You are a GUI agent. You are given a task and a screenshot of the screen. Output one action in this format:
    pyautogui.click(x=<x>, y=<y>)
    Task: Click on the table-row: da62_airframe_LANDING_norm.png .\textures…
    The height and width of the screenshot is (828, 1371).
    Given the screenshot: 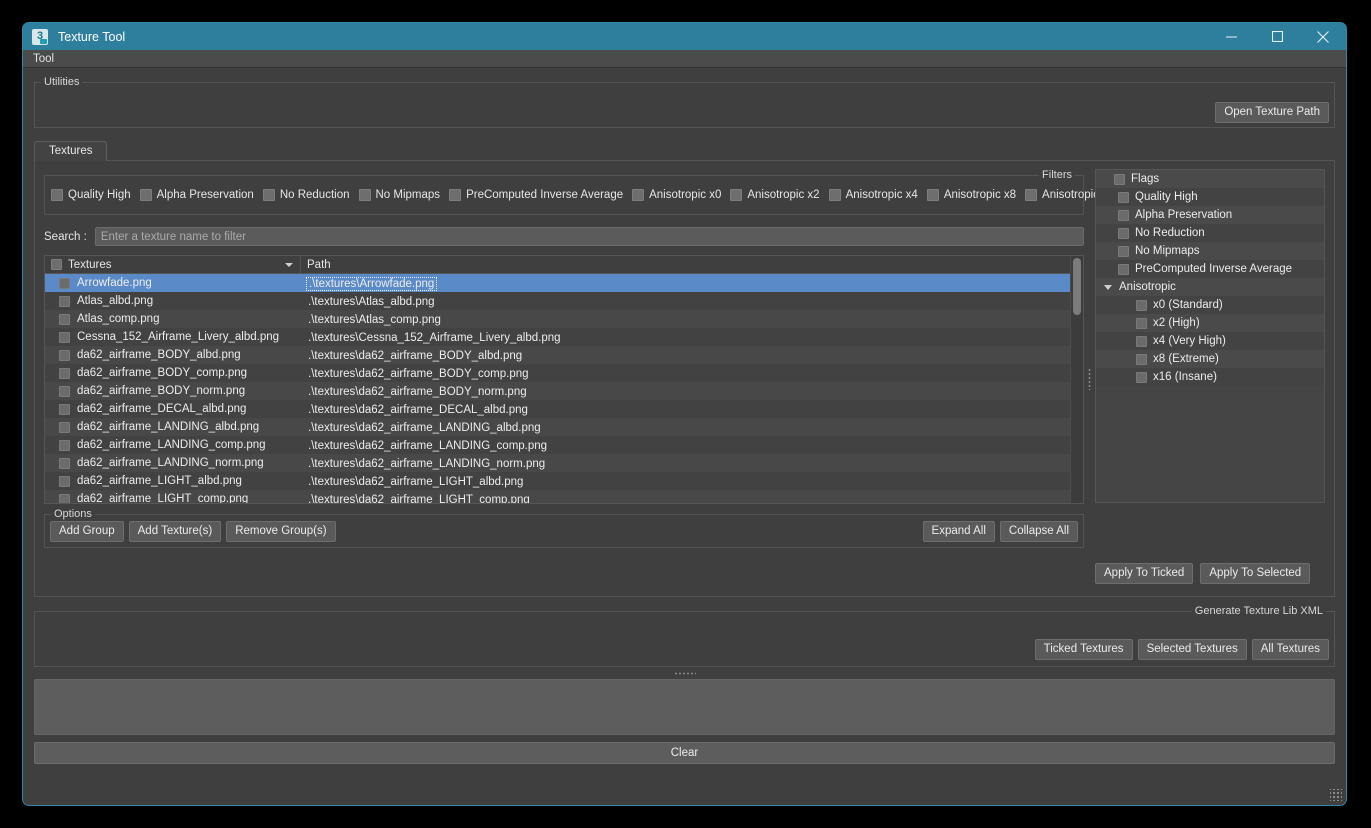 What is the action you would take?
    pyautogui.click(x=557, y=463)
    